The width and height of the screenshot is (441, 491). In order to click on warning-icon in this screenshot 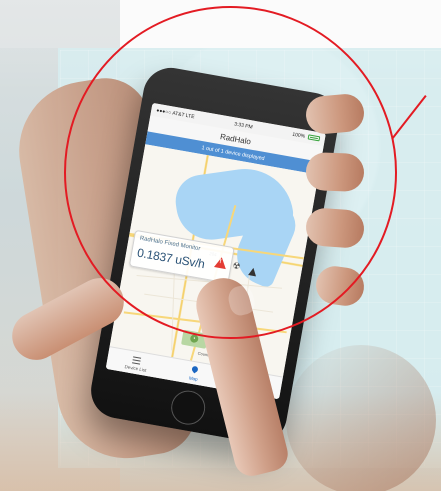, I will do `click(220, 263)`.